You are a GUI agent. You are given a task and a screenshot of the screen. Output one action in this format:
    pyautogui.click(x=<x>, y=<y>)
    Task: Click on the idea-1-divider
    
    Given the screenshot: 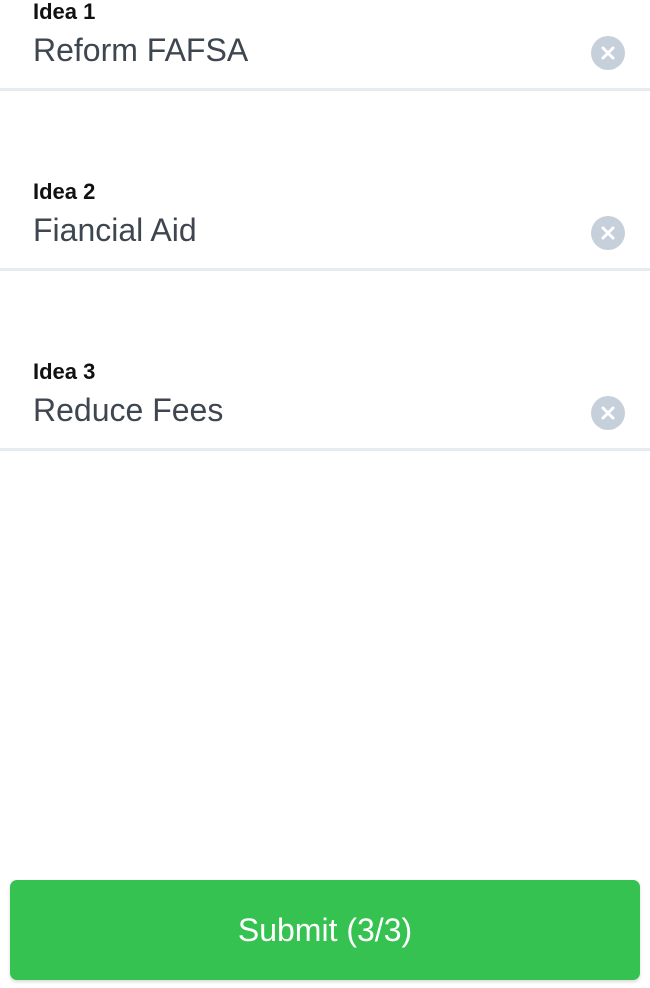 What is the action you would take?
    pyautogui.click(x=325, y=89)
    